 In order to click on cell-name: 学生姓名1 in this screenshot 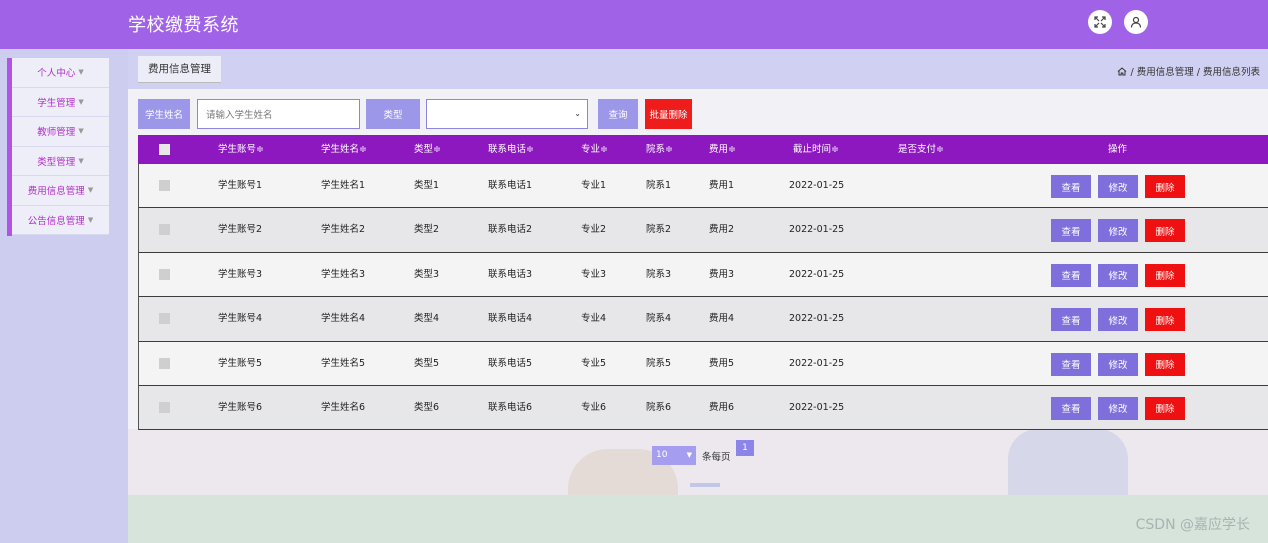, I will do `click(343, 185)`.